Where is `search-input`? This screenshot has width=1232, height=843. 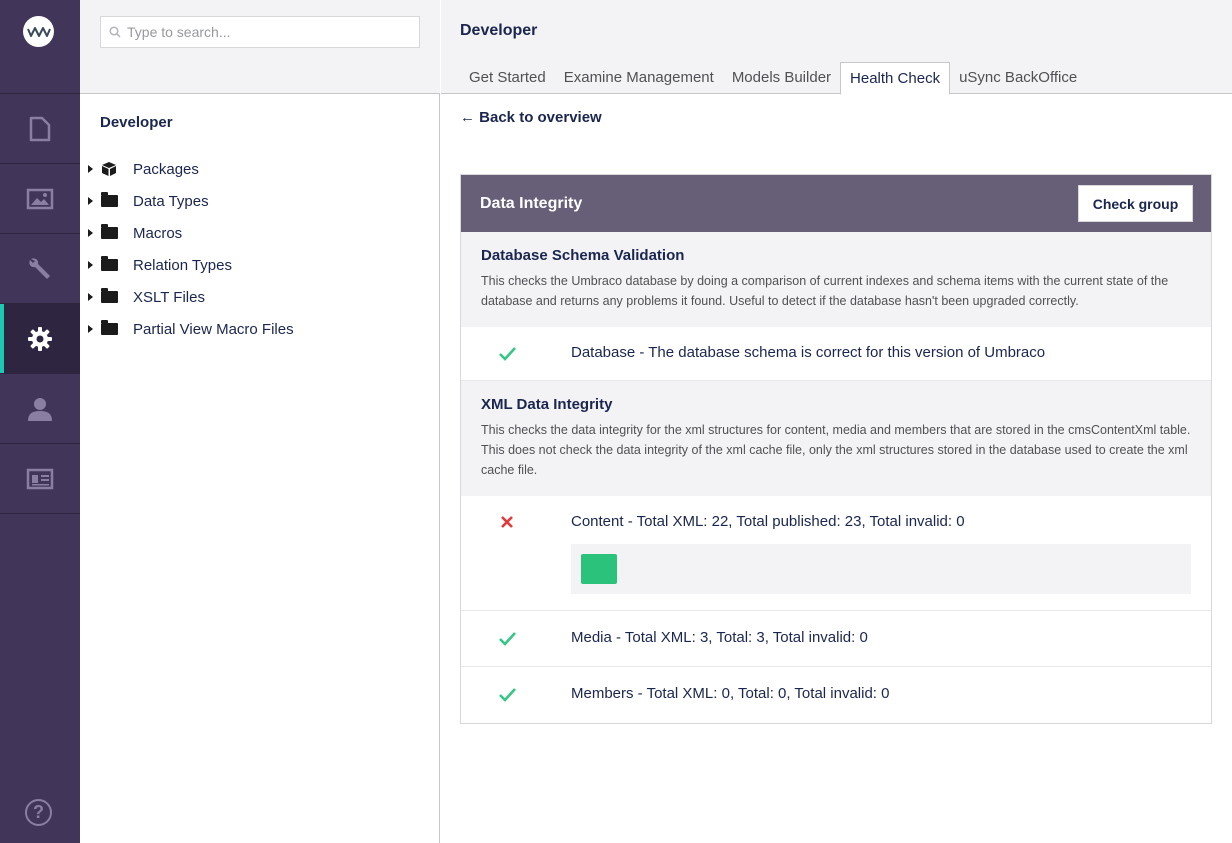 search-input is located at coordinates (267, 32).